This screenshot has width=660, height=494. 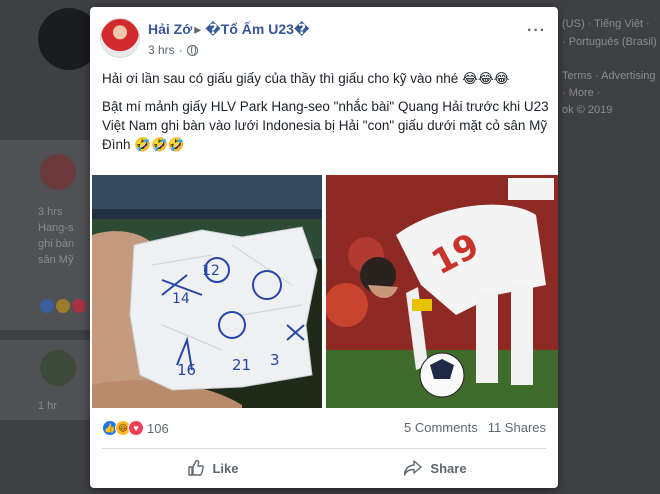 What do you see at coordinates (517, 427) in the screenshot?
I see `shares-count: 11 Shares` at bounding box center [517, 427].